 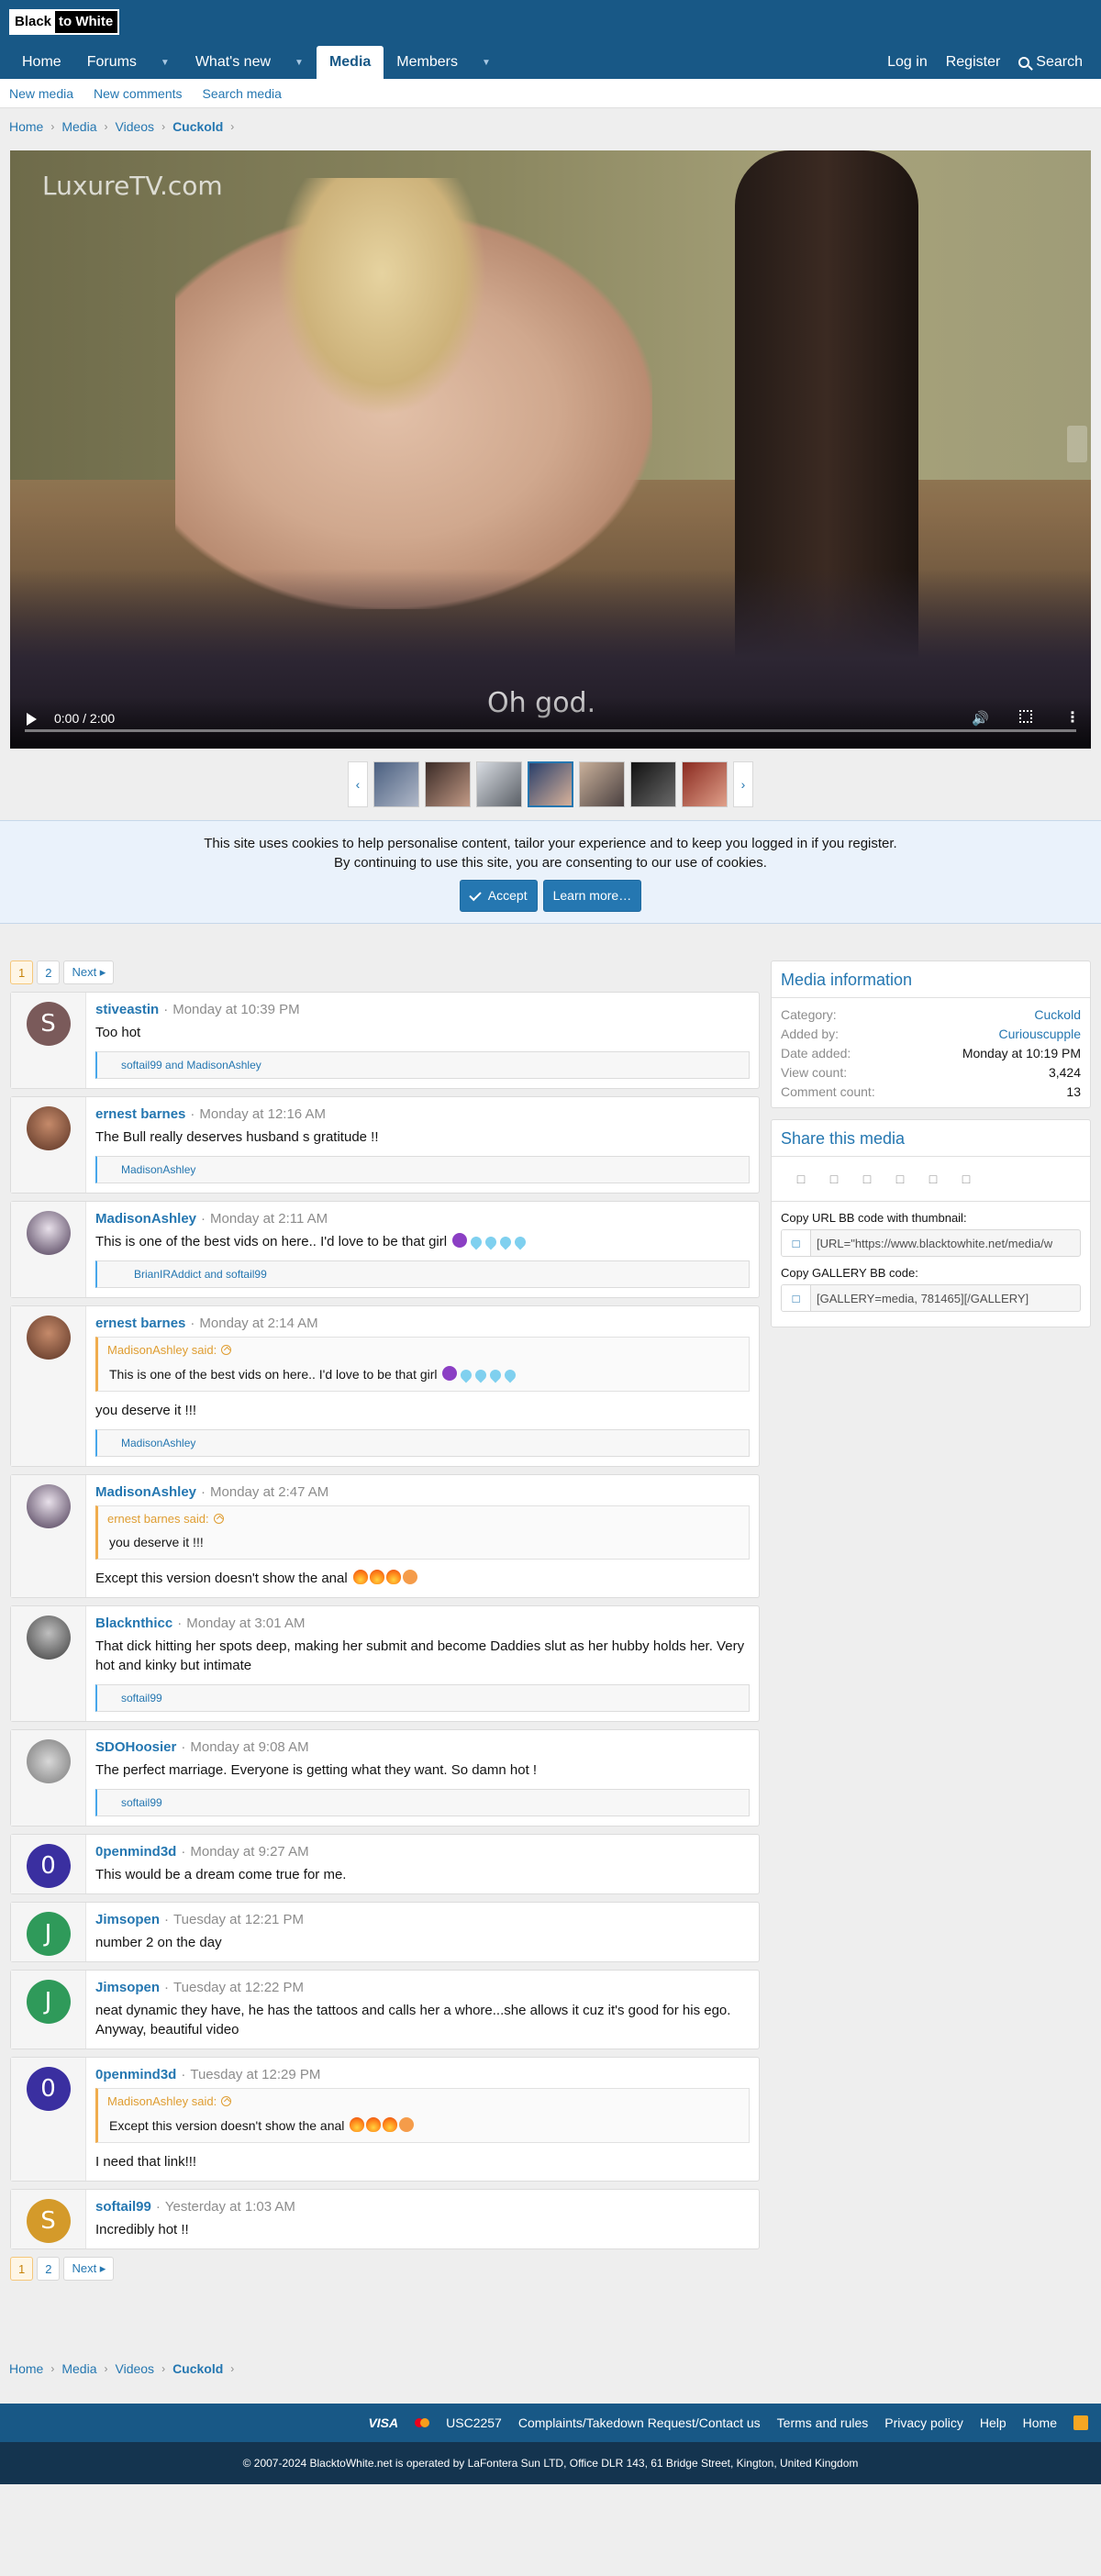 What do you see at coordinates (981, 718) in the screenshot?
I see `volume-icon: 🔊` at bounding box center [981, 718].